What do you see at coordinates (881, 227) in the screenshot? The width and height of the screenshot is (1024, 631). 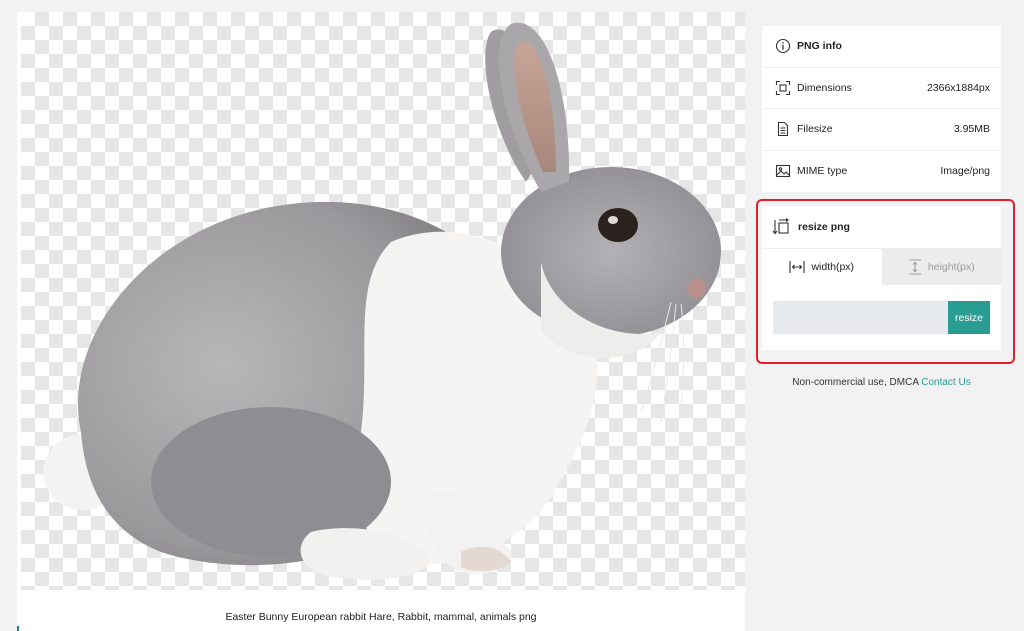 I see `resize-header: resize png` at bounding box center [881, 227].